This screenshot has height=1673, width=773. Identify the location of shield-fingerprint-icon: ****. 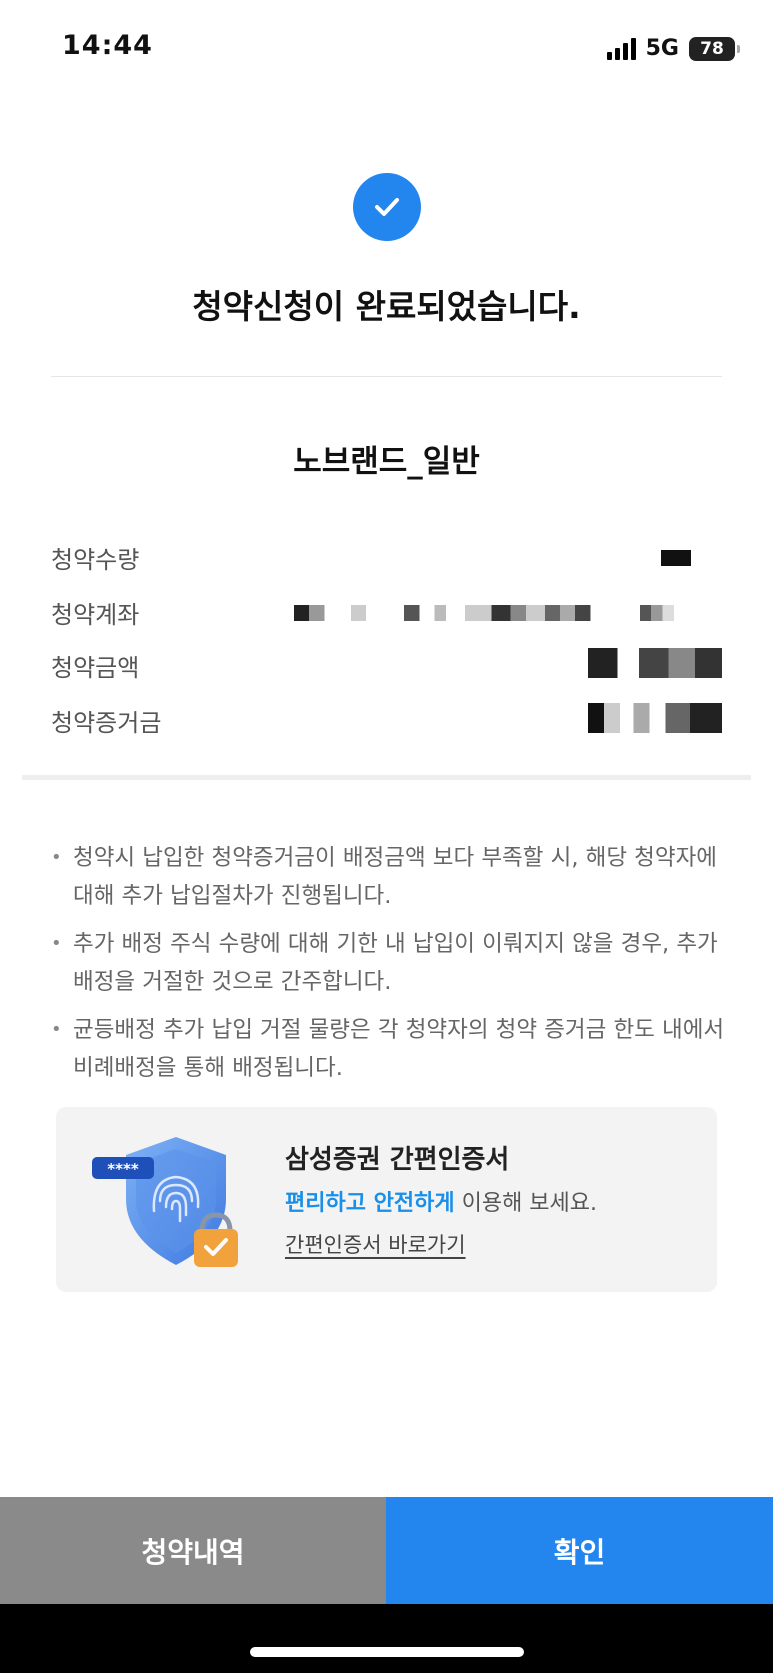
(176, 1202).